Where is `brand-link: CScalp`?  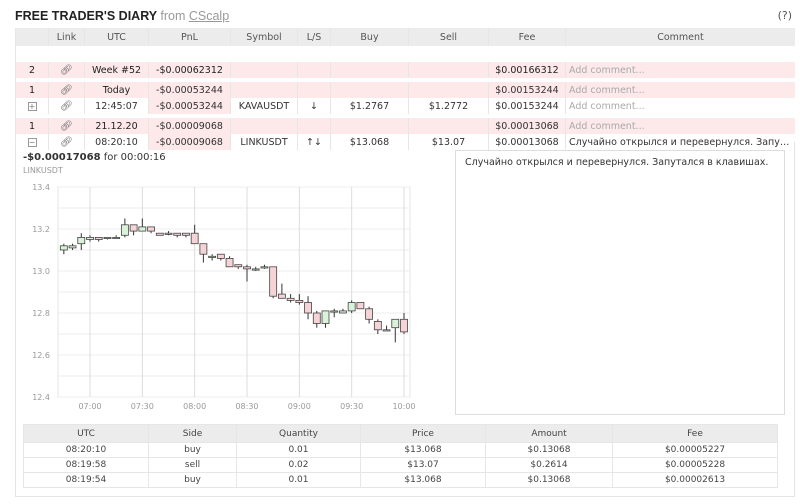
brand-link: CScalp is located at coordinates (209, 16).